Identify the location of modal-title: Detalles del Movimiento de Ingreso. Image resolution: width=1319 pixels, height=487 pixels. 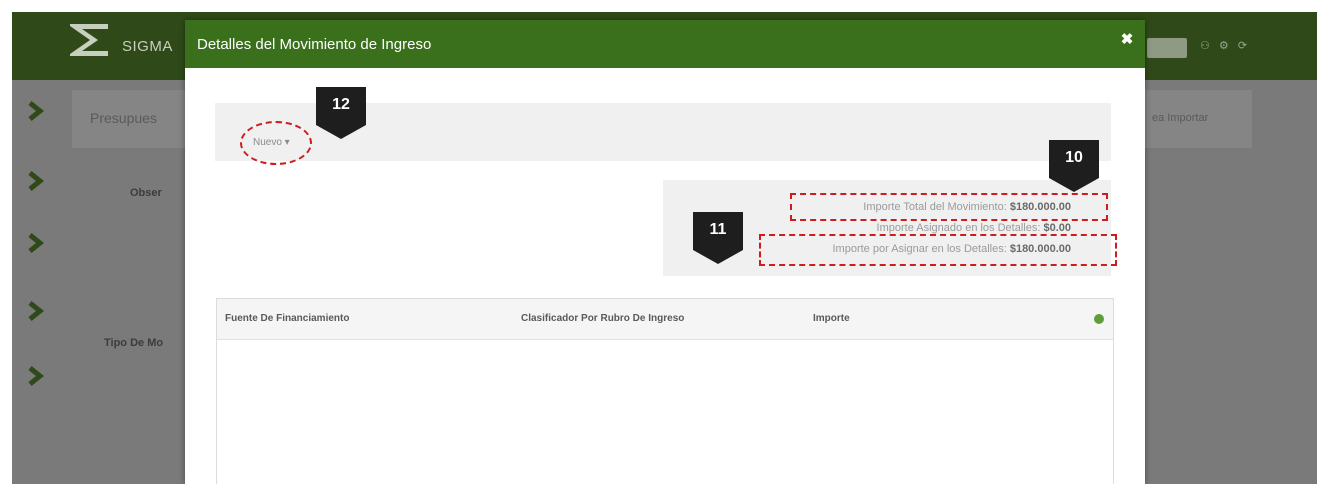
(314, 44).